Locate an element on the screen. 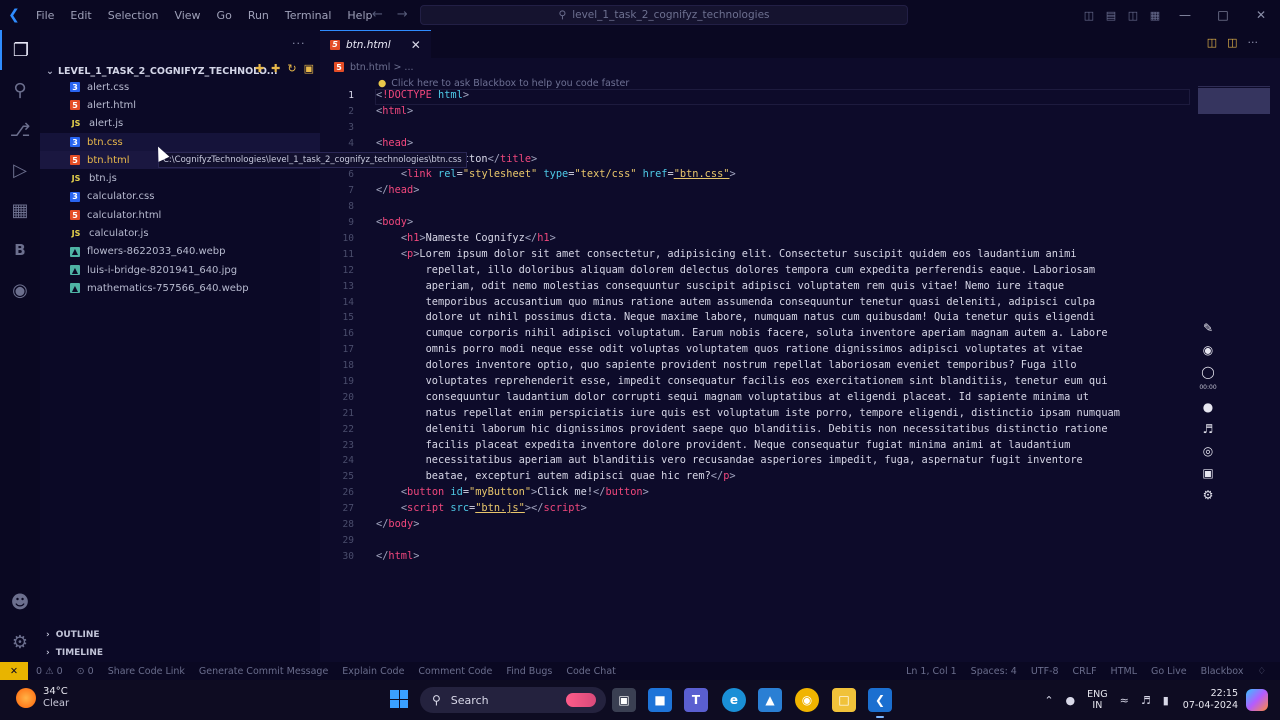 The height and width of the screenshot is (720, 1280). copilot-icon is located at coordinates (1257, 700).